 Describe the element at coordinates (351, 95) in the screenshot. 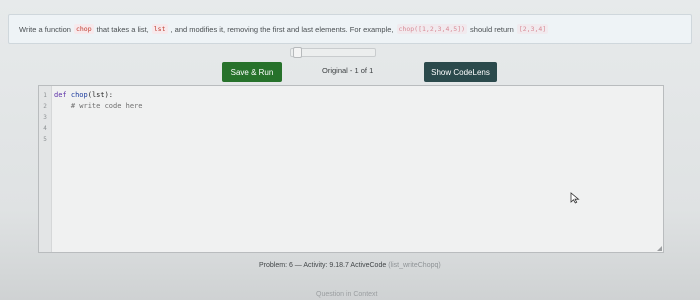

I see `code-line: 1 def chop(lst):` at that location.